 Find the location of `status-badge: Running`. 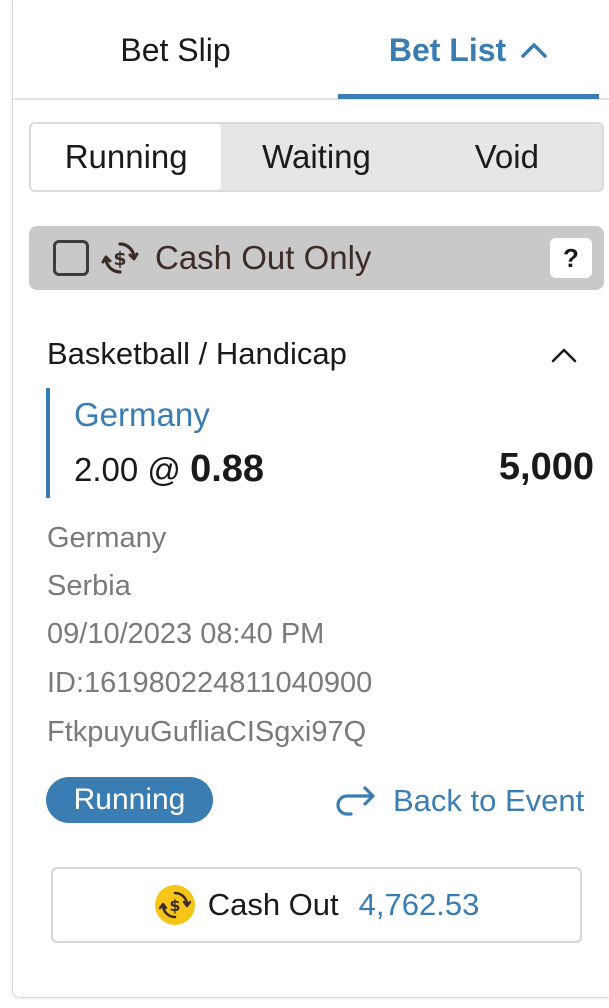

status-badge: Running is located at coordinates (129, 800).